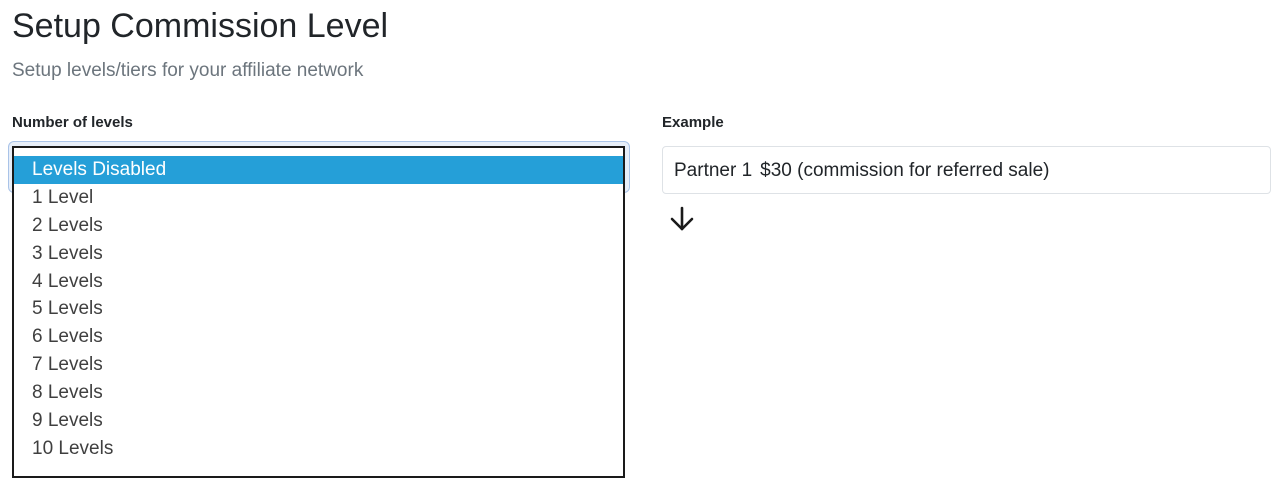  Describe the element at coordinates (682, 218) in the screenshot. I see `arrow-down-icon` at that location.